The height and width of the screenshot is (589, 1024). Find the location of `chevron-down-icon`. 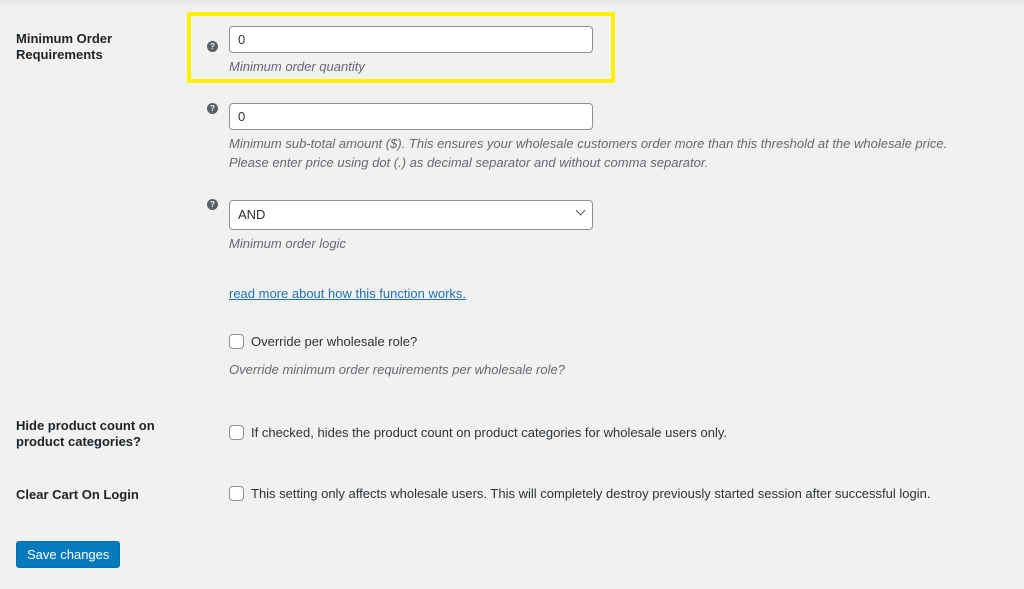

chevron-down-icon is located at coordinates (580, 210).